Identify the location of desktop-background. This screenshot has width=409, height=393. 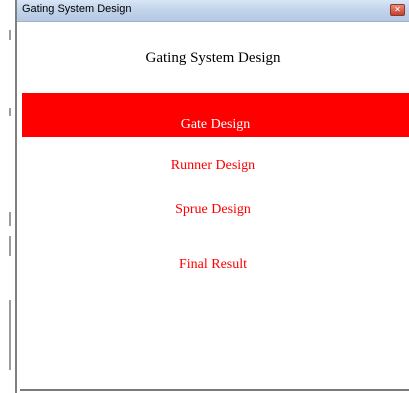
(7, 196).